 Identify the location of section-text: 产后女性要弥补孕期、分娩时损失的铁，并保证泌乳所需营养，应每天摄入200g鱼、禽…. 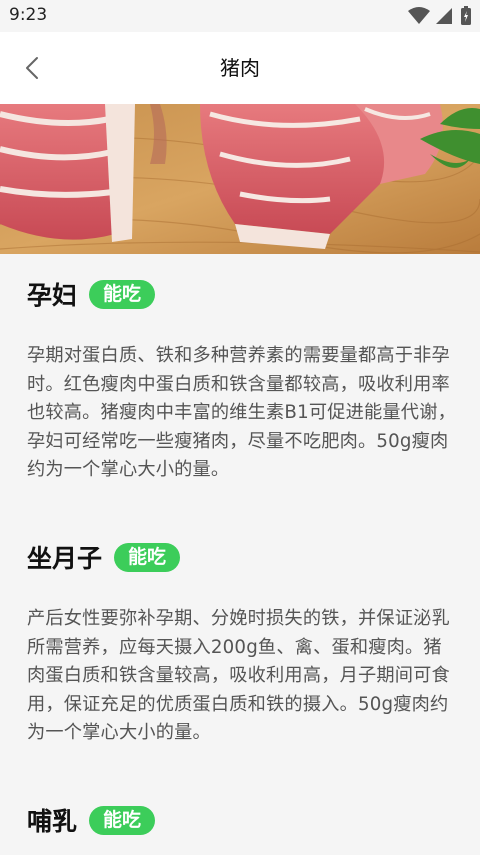
(238, 675).